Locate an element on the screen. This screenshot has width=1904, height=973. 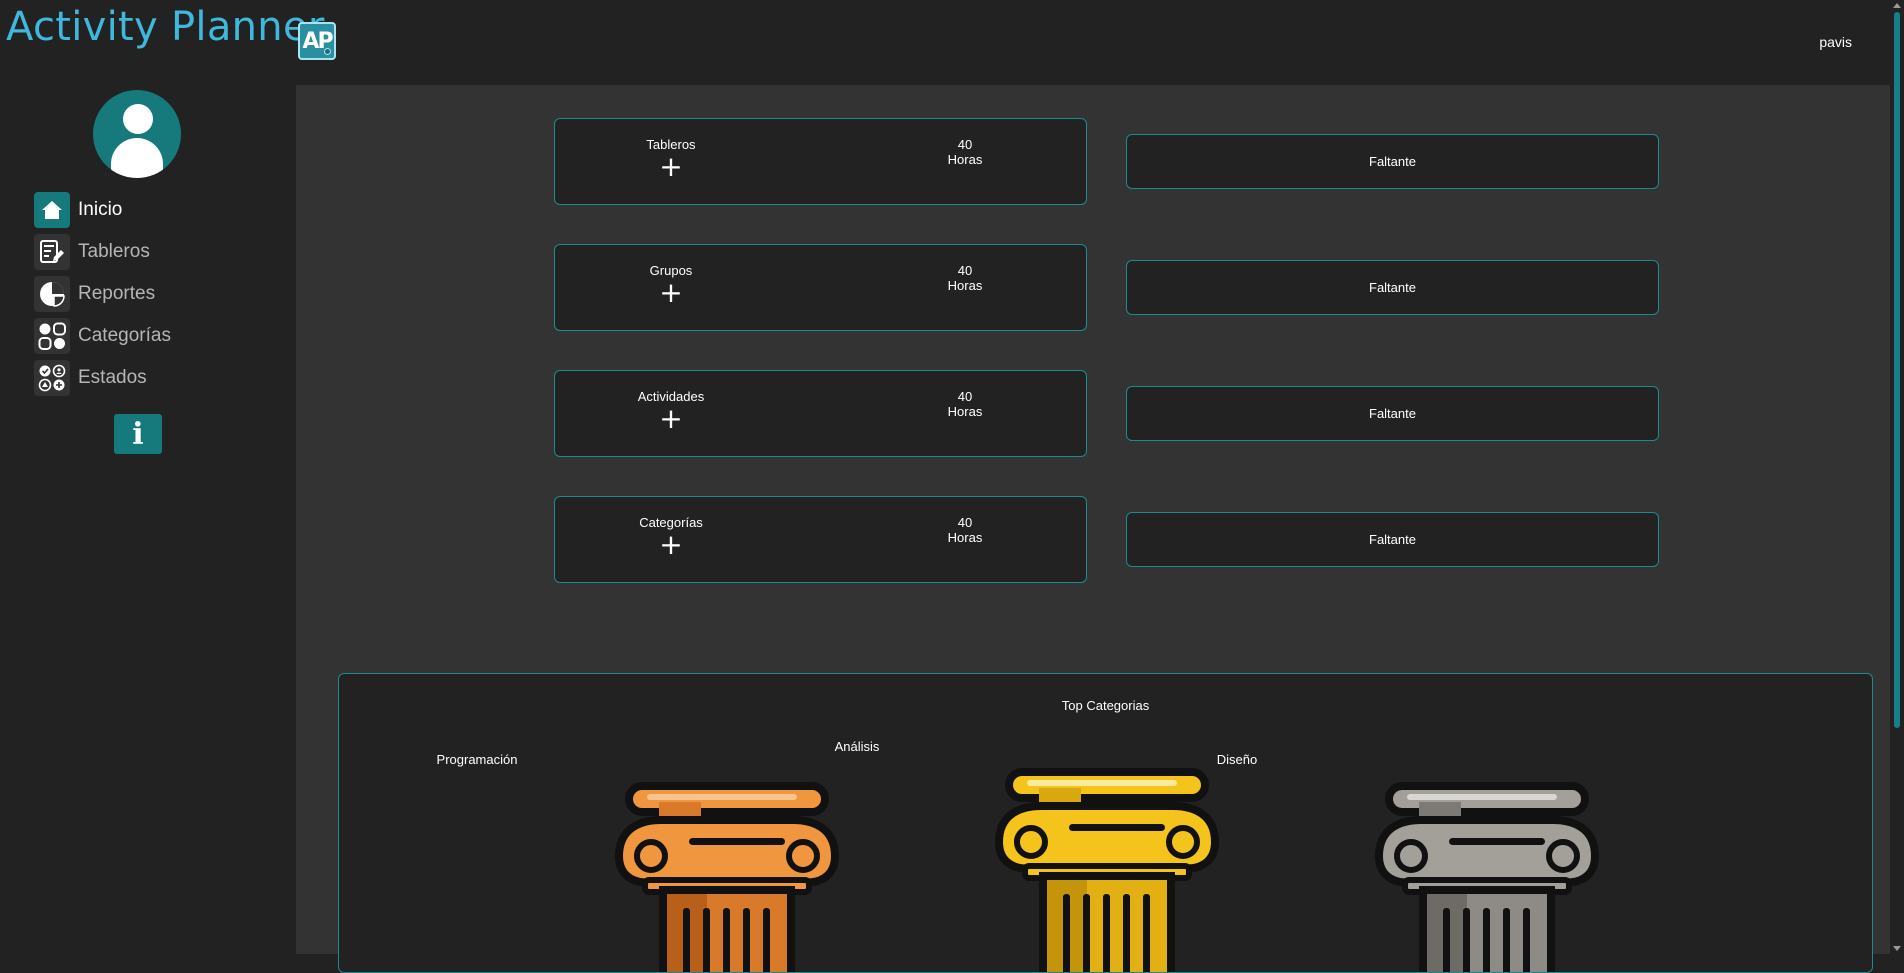
info-button: i is located at coordinates (138, 434).